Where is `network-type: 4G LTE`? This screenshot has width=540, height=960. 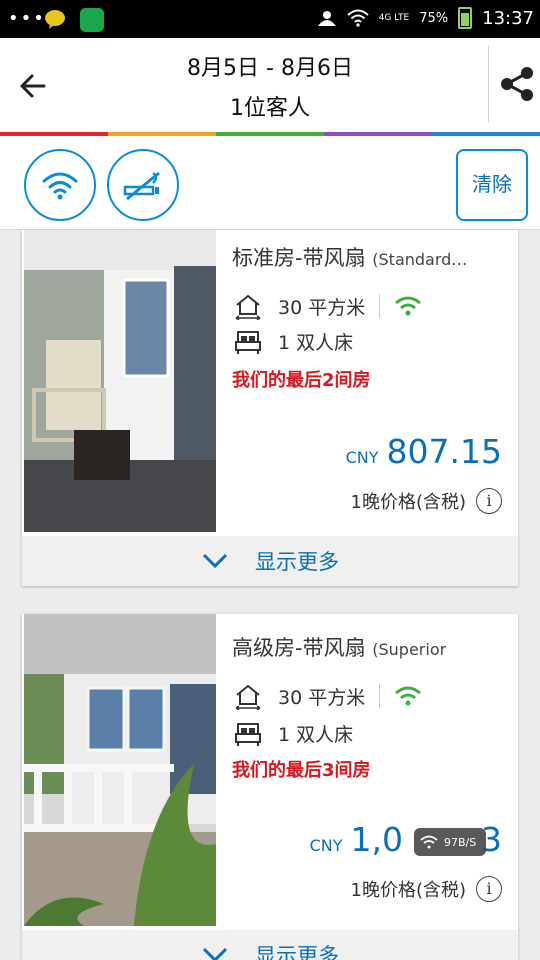 network-type: 4G LTE is located at coordinates (394, 18).